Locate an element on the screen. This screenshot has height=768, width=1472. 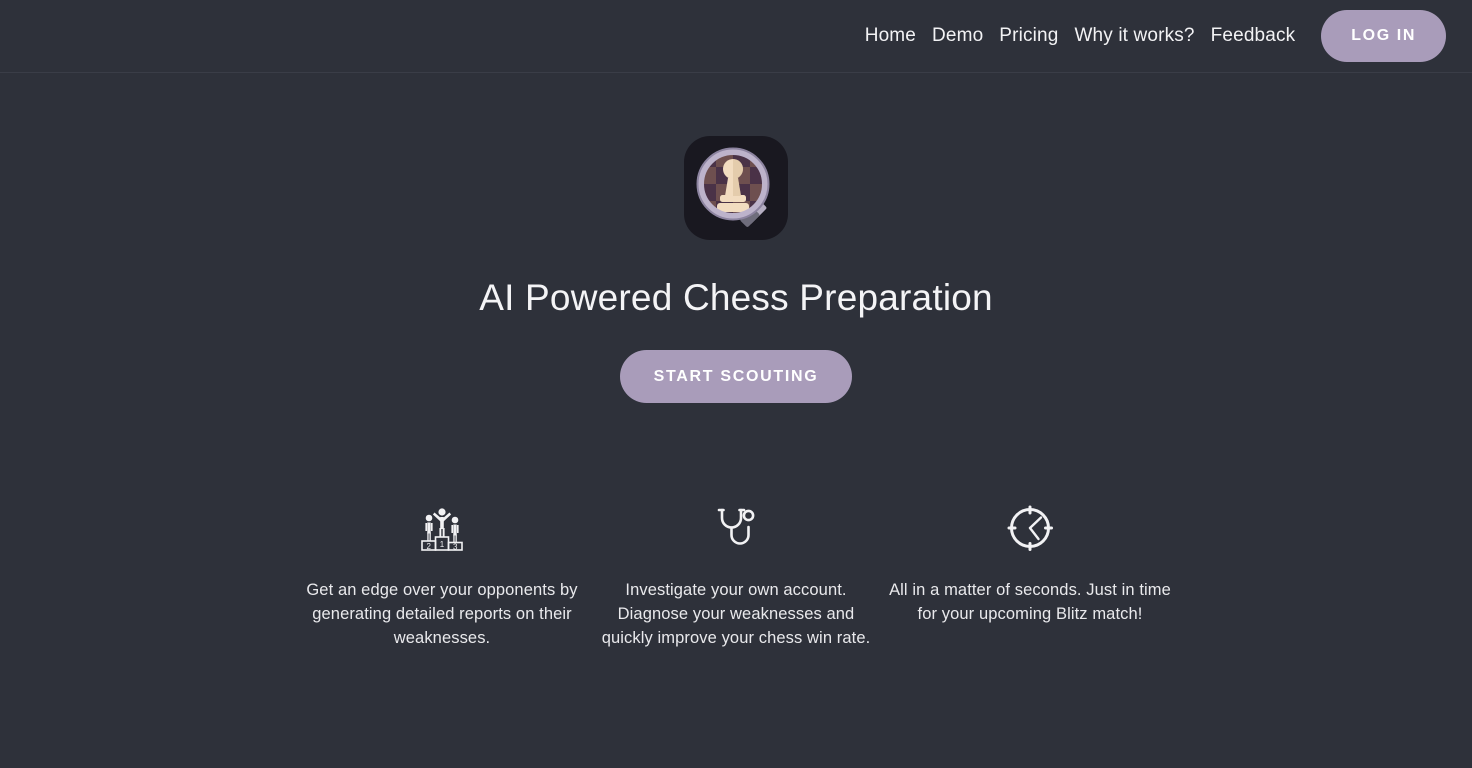
clock-icon is located at coordinates (1030, 528).